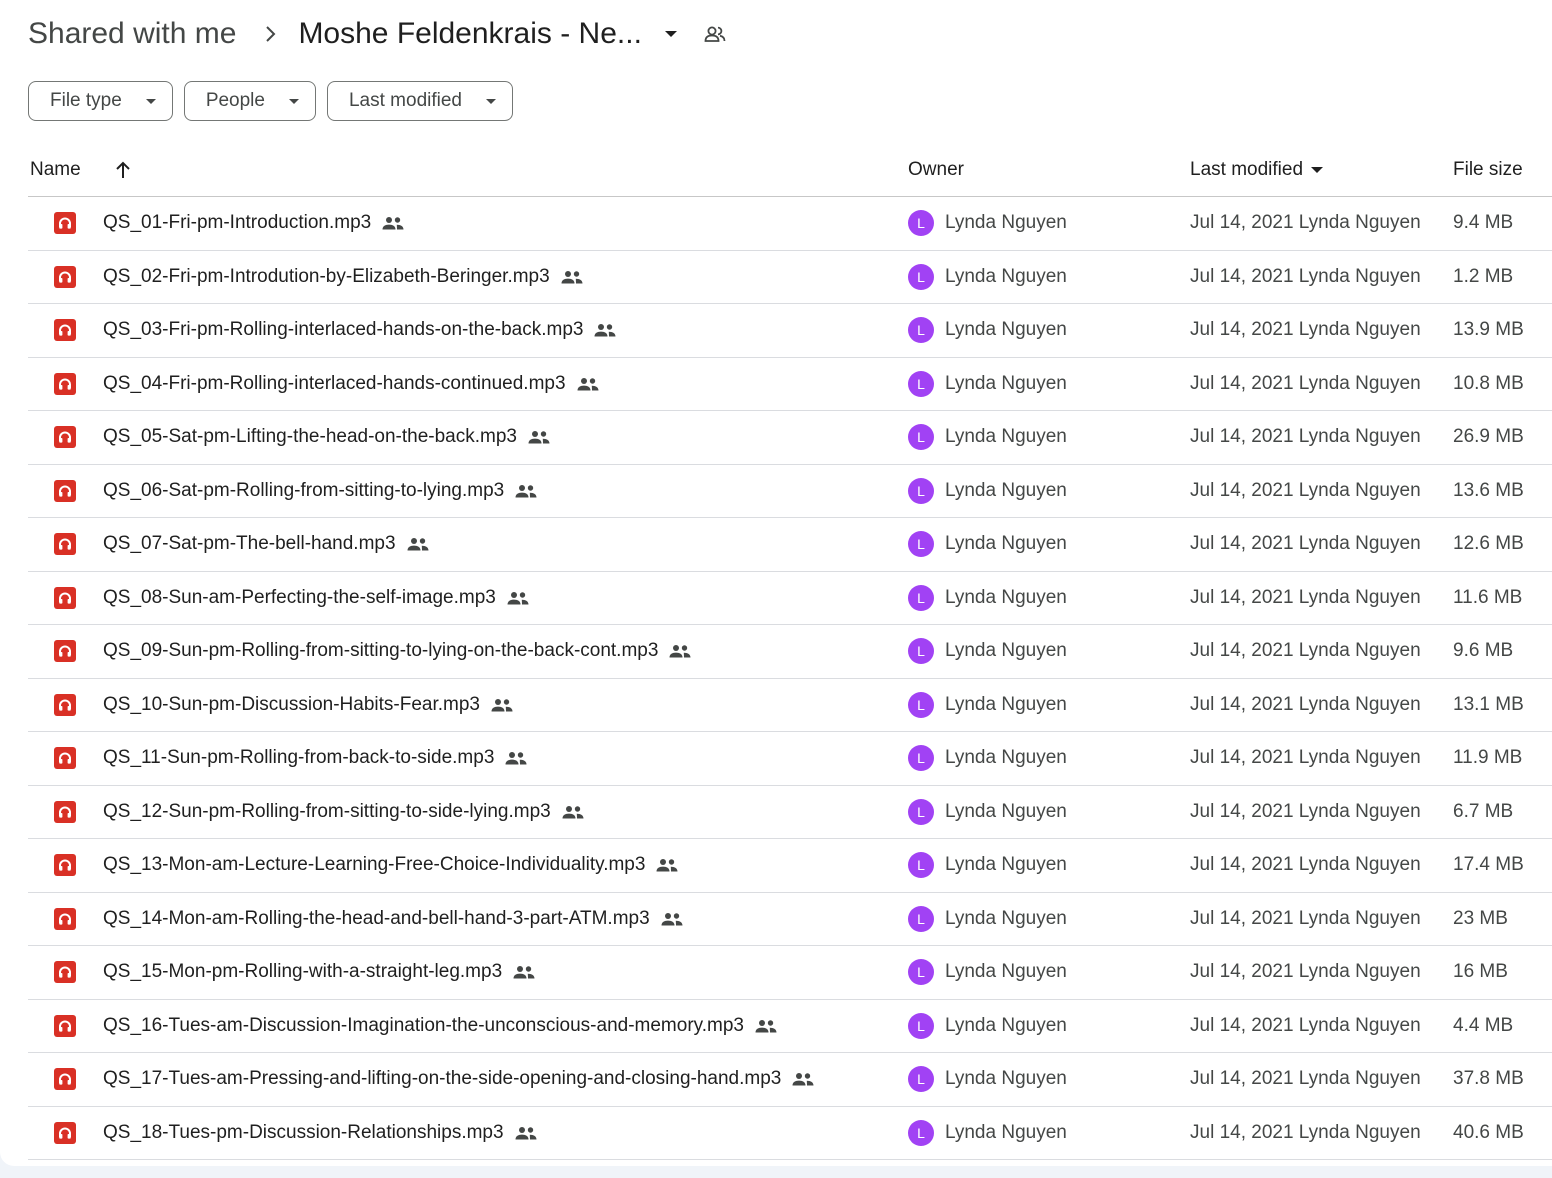 This screenshot has height=1178, width=1552. What do you see at coordinates (123, 170) in the screenshot?
I see `arrow-up-icon` at bounding box center [123, 170].